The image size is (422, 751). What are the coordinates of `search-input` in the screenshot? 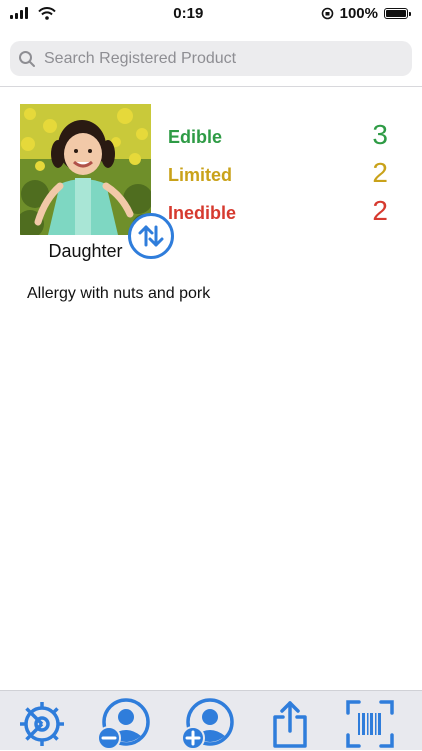 It's located at (227, 58).